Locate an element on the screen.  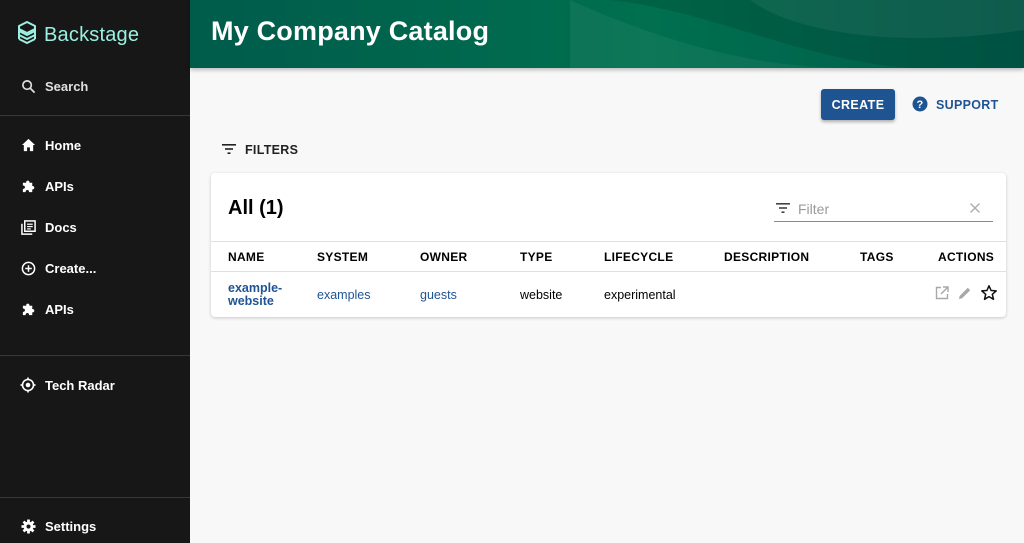
gear-icon is located at coordinates (28, 526).